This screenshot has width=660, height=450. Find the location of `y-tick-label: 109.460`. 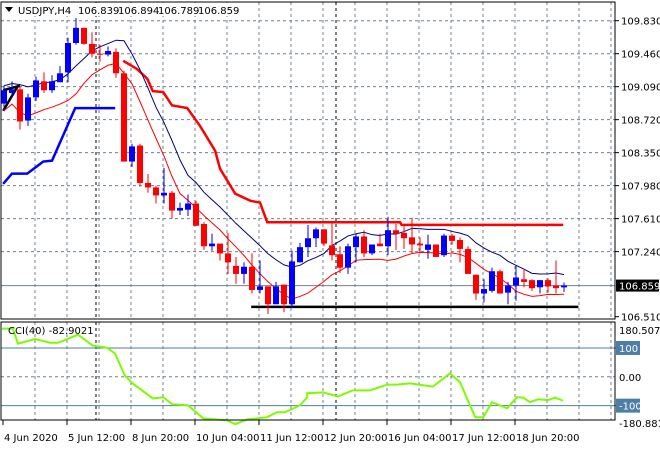

y-tick-label: 109.460 is located at coordinates (640, 55).